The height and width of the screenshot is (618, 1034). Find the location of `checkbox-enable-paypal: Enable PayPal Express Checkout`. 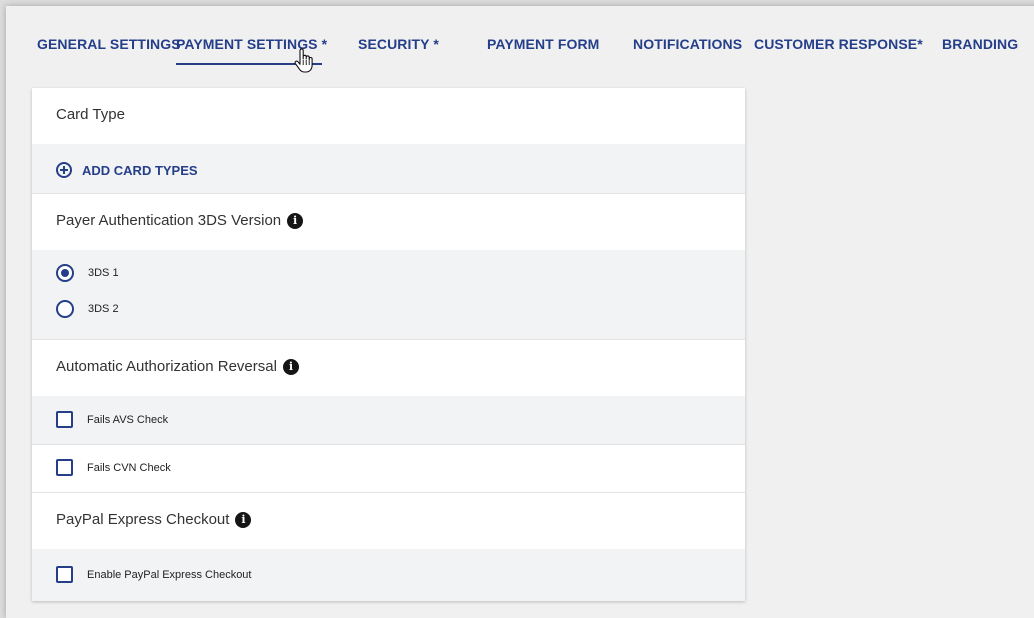

checkbox-enable-paypal: Enable PayPal Express Checkout is located at coordinates (153, 574).